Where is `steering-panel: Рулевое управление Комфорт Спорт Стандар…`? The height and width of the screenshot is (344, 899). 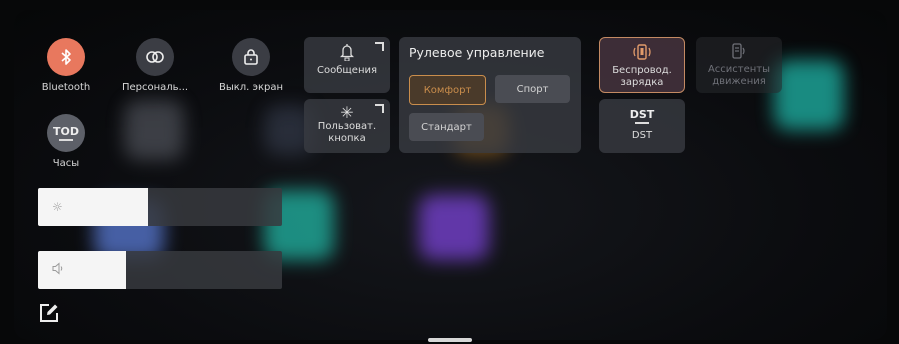 steering-panel: Рулевое управление Комфорт Спорт Стандар… is located at coordinates (490, 95).